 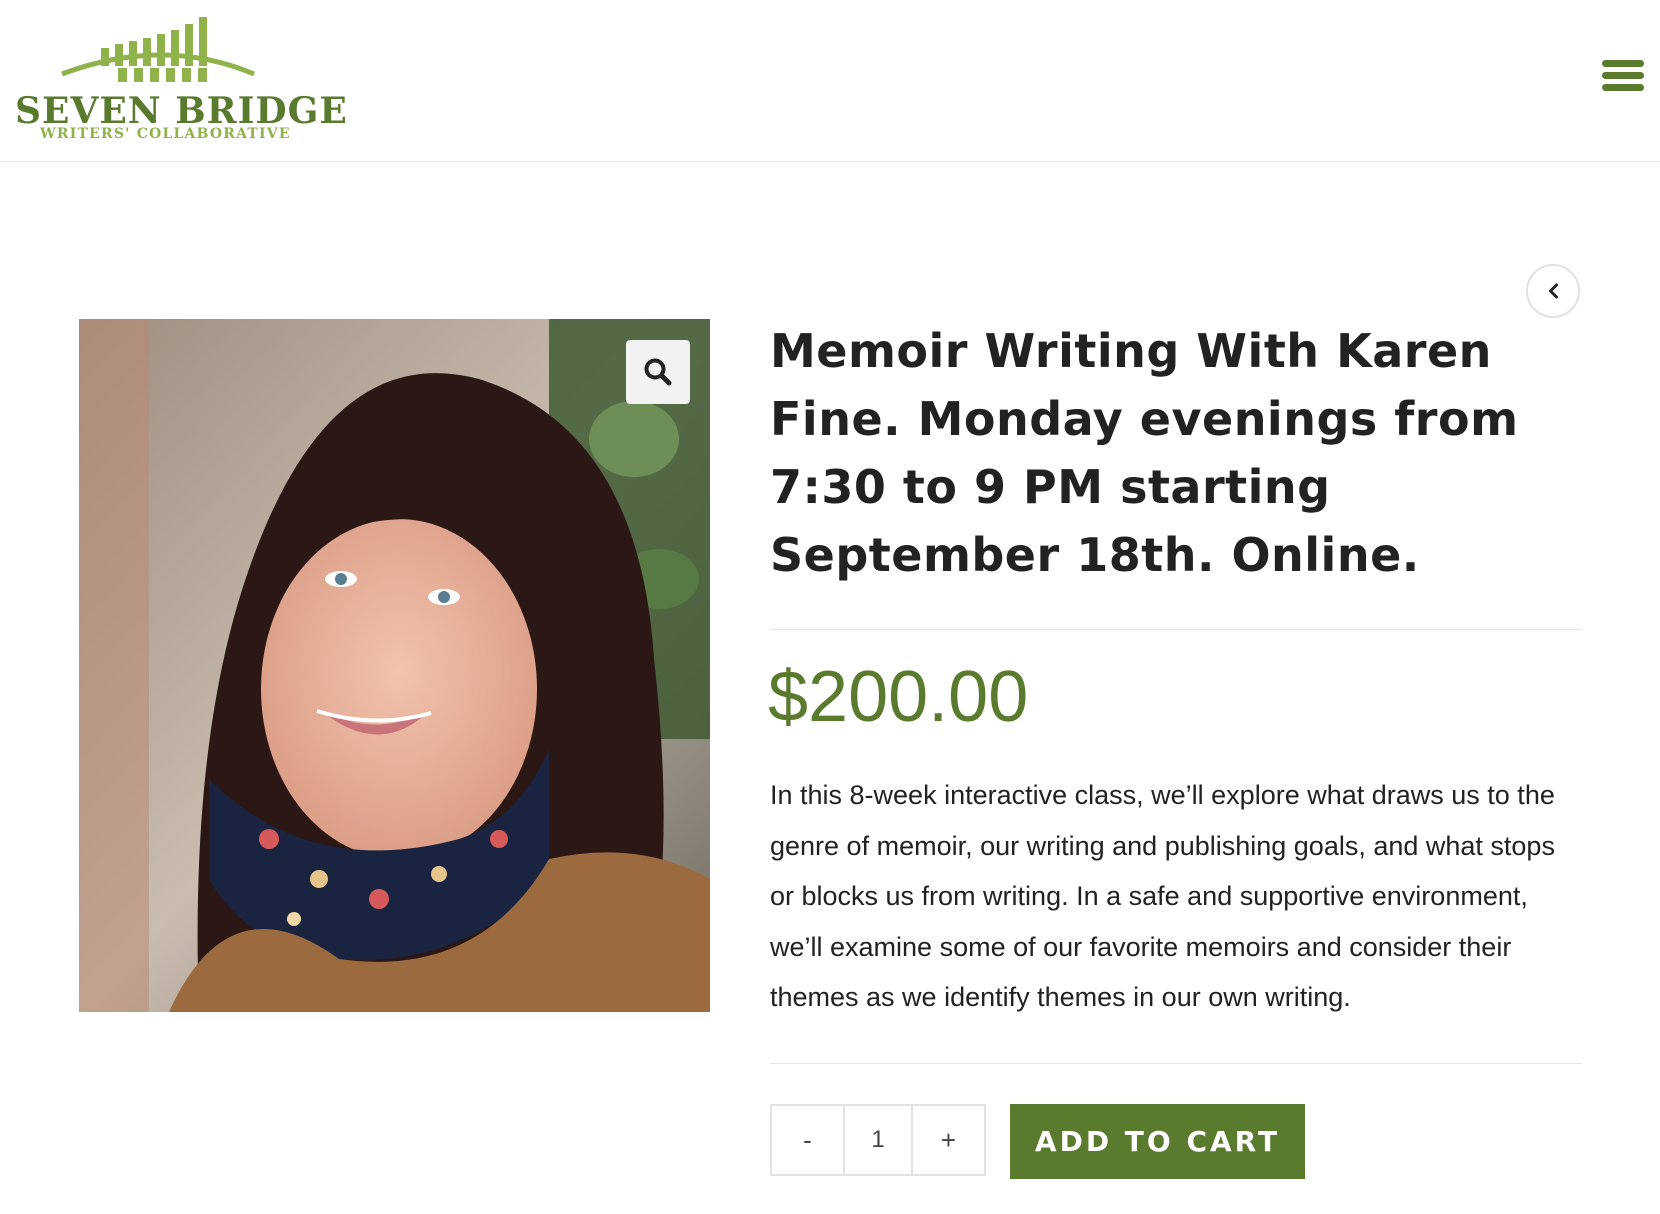 I want to click on product-price: $200.00, so click(x=898, y=697).